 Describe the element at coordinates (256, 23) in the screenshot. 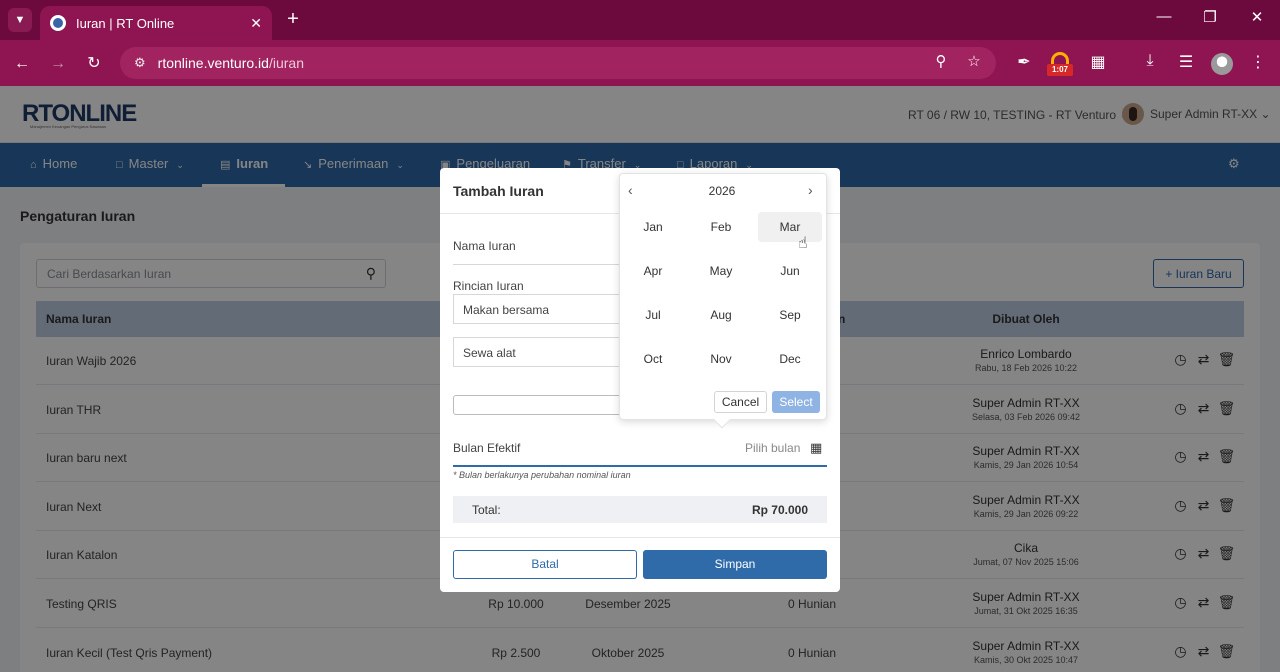

I see `close-tab-icon: ✕` at that location.